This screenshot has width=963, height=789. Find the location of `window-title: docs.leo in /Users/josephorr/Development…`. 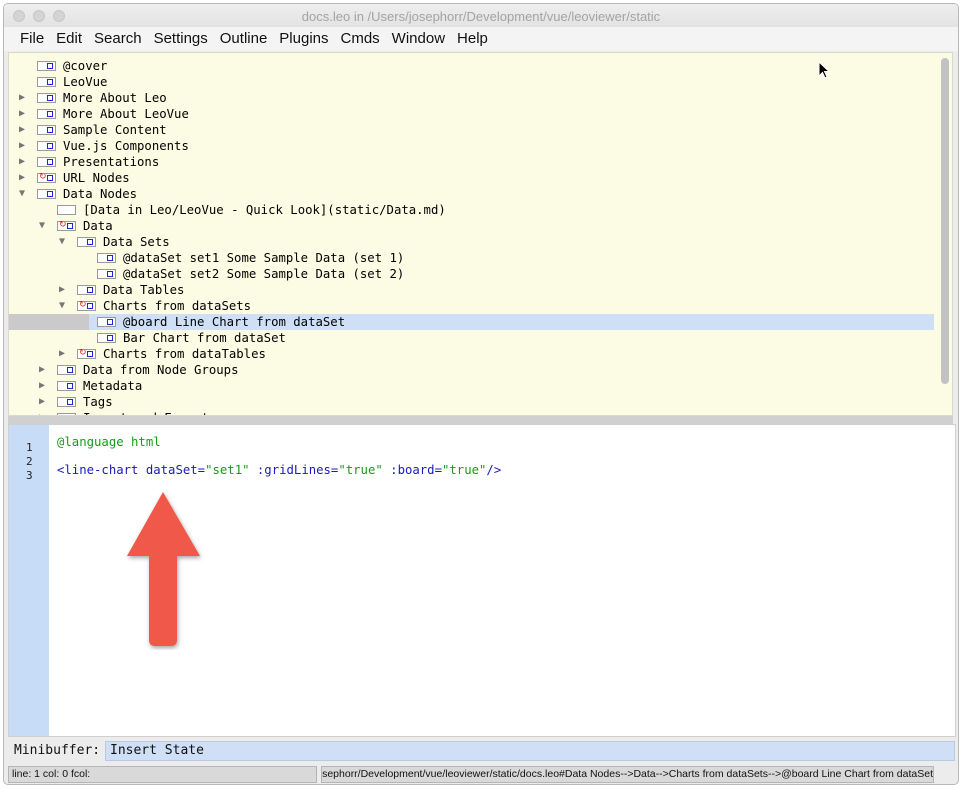

window-title: docs.leo in /Users/josephorr/Development… is located at coordinates (481, 16).